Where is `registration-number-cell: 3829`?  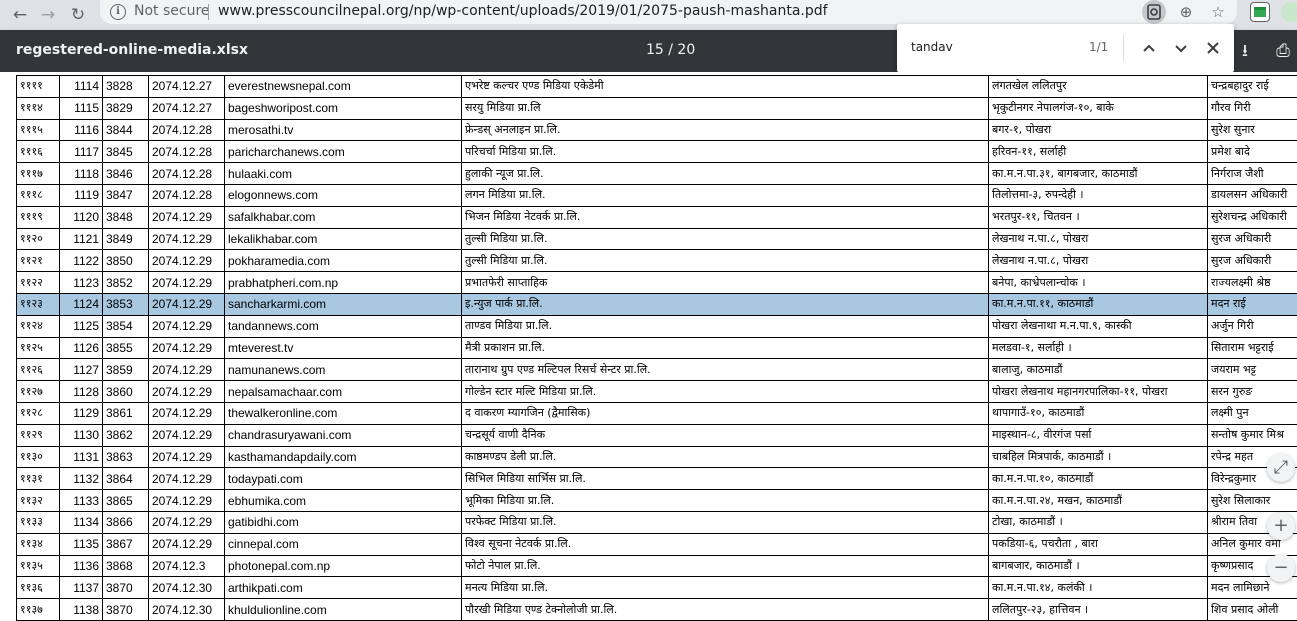
registration-number-cell: 3829 is located at coordinates (125, 108).